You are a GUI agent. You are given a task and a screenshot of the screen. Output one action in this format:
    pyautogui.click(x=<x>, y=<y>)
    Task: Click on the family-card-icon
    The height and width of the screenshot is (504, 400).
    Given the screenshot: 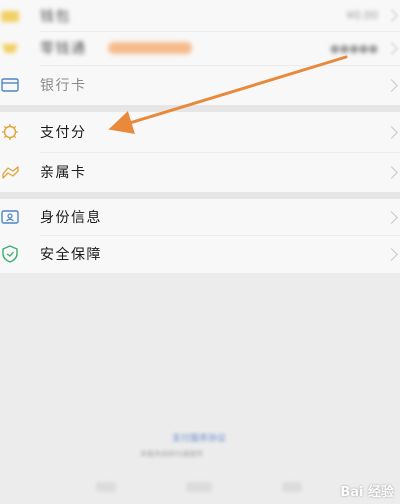 What is the action you would take?
    pyautogui.click(x=11, y=172)
    